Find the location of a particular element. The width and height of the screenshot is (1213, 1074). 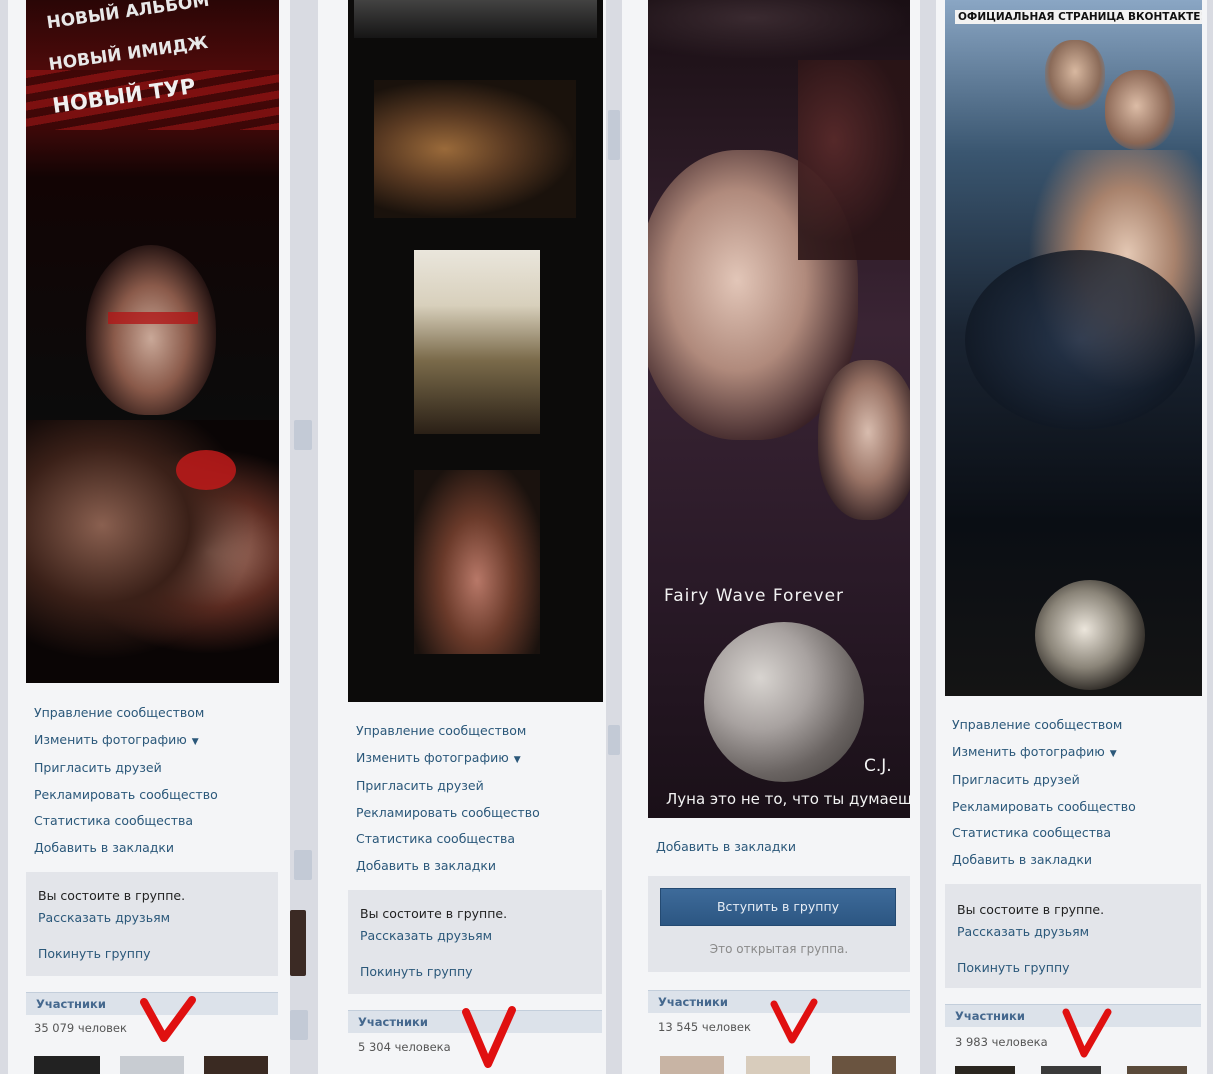

members-count: 13 545 человек is located at coordinates (704, 1027).